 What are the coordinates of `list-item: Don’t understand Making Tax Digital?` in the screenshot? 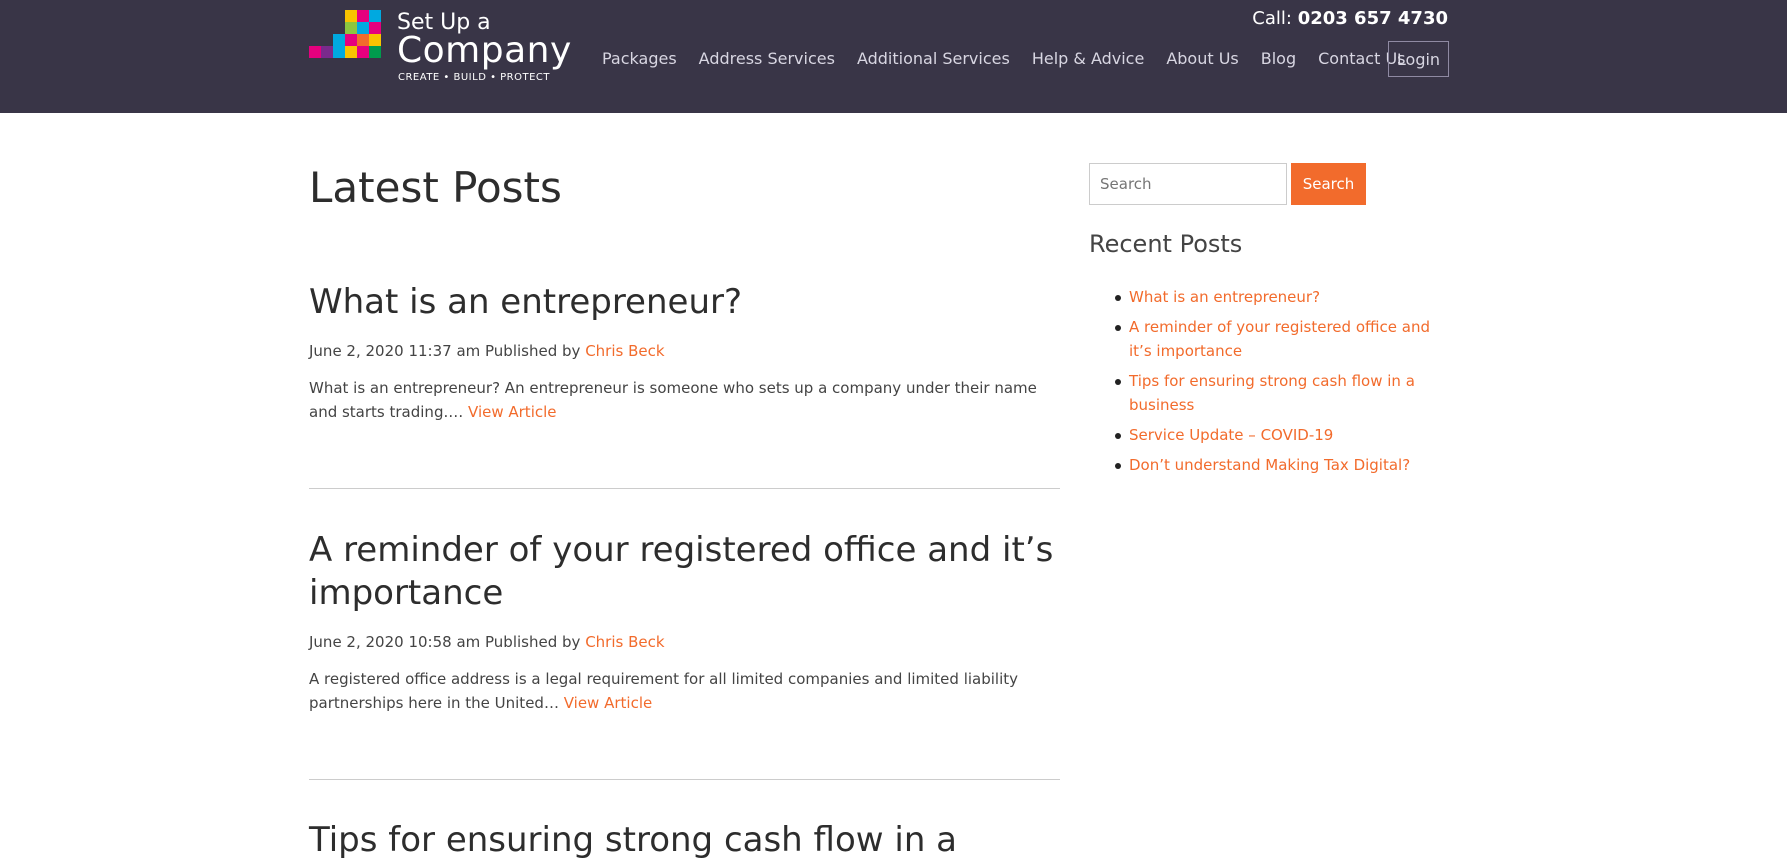 It's located at (1282, 465).